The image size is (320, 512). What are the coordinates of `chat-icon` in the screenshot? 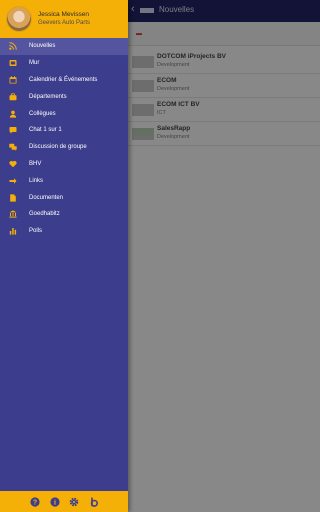 It's located at (13, 130).